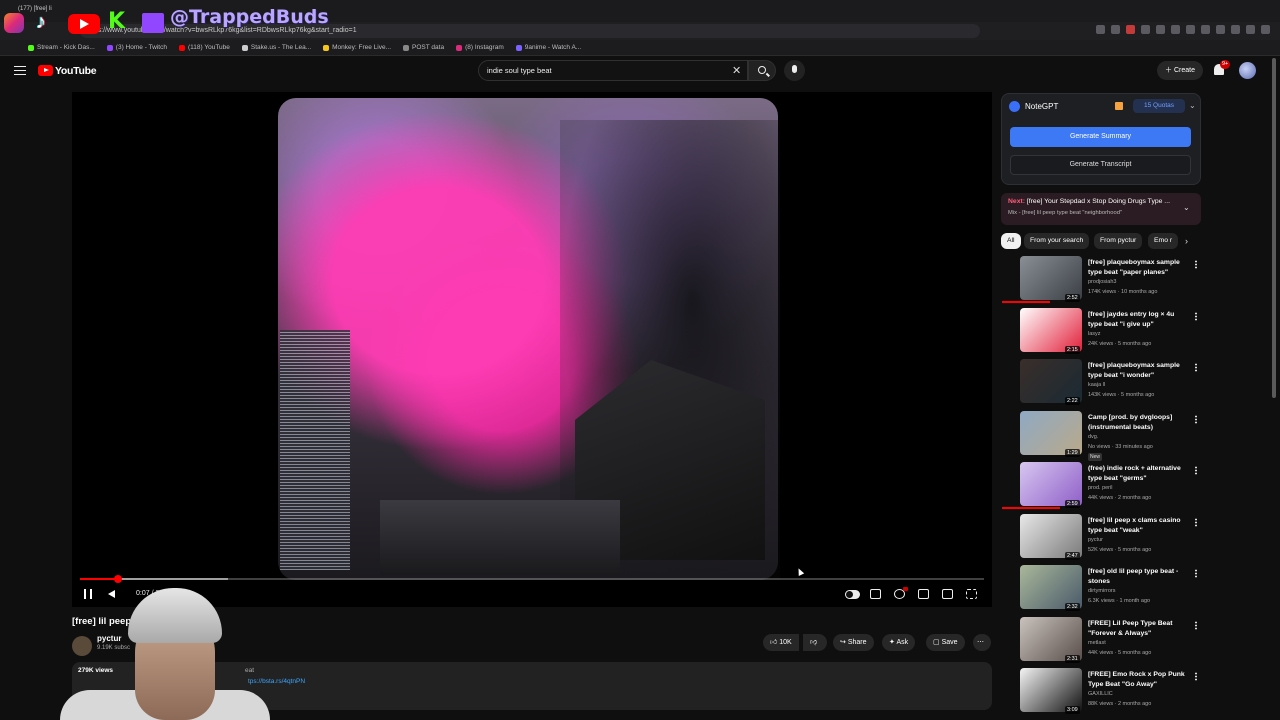 The image size is (1280, 720). Describe the element at coordinates (1123, 292) in the screenshot. I see `rec-meta: 174K views · 10 months ago` at that location.